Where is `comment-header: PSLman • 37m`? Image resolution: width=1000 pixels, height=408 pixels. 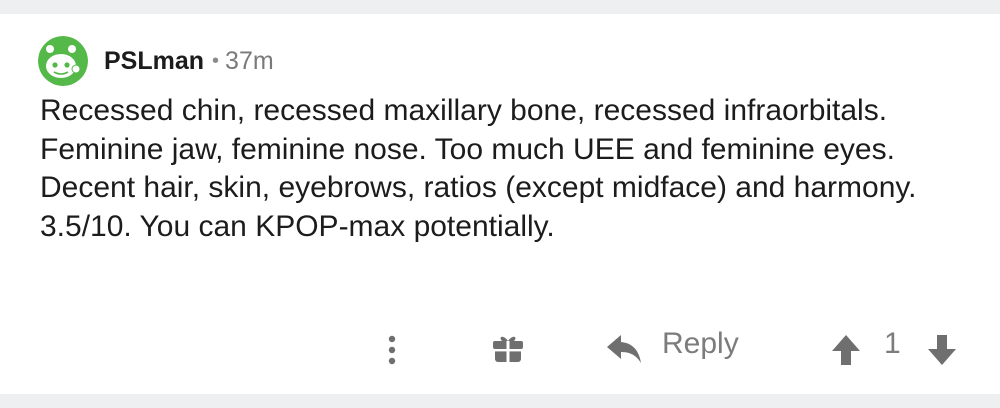 comment-header: PSLman • 37m is located at coordinates (156, 61).